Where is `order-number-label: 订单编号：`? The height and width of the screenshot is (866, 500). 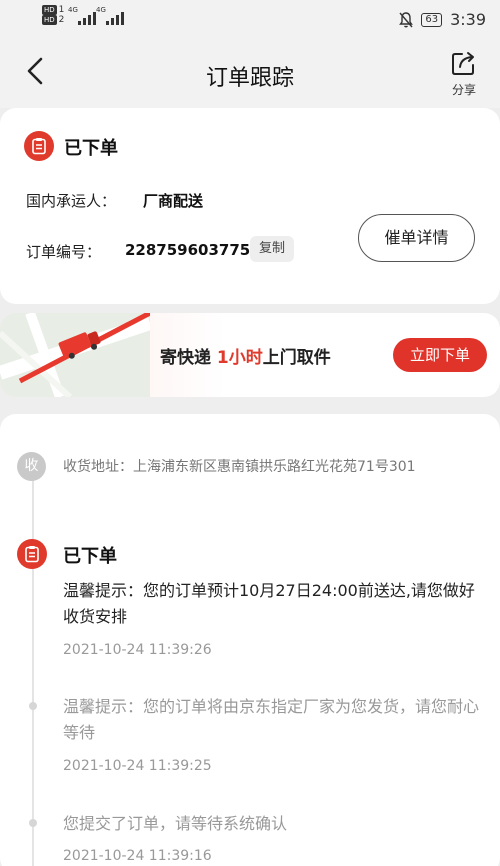 order-number-label: 订单编号： is located at coordinates (64, 252).